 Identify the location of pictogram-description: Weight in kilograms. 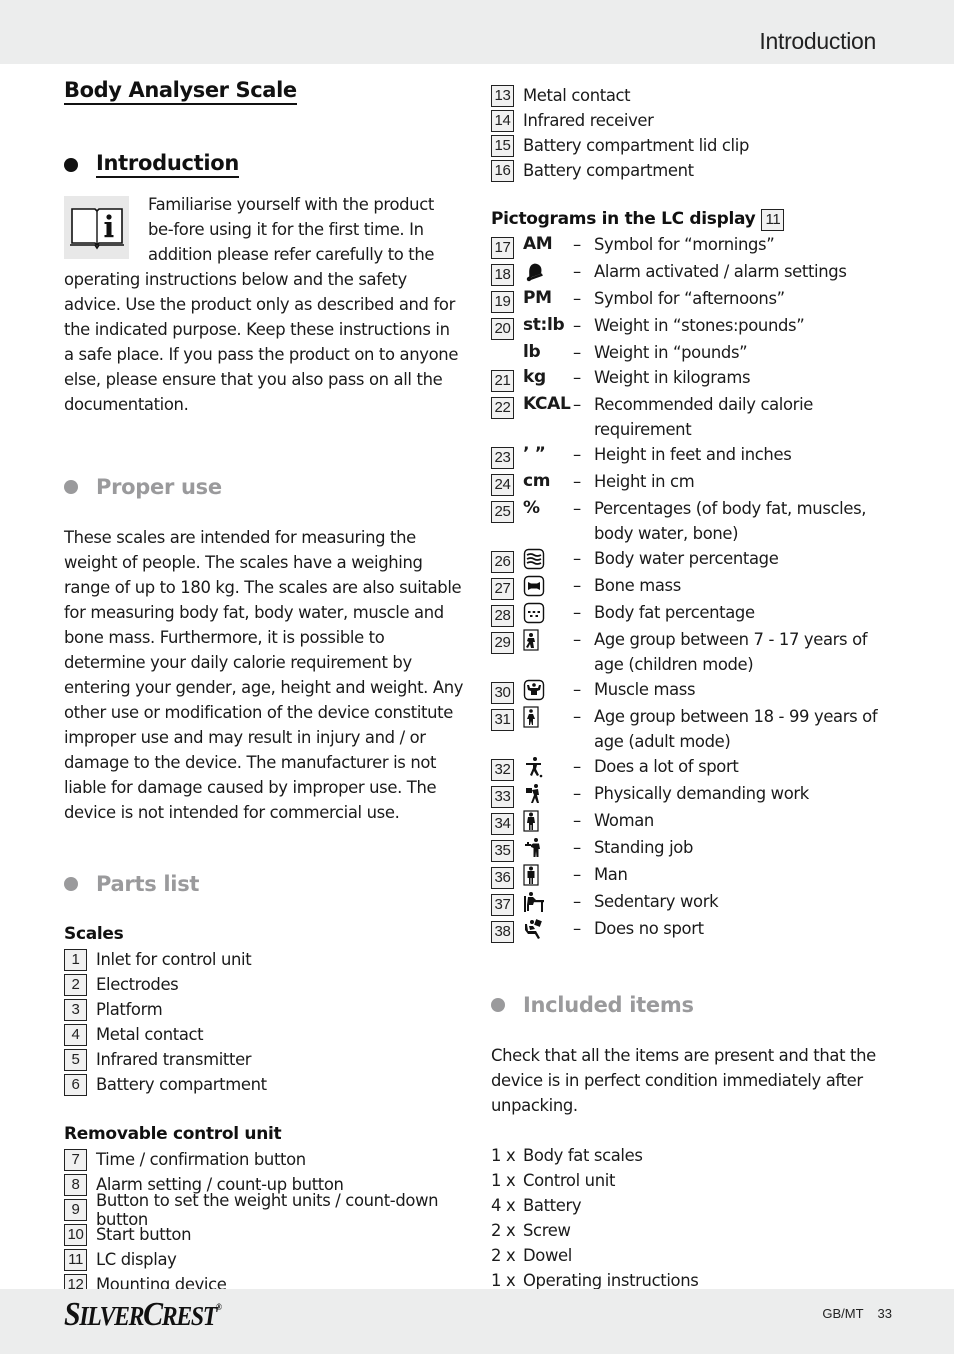
(672, 377).